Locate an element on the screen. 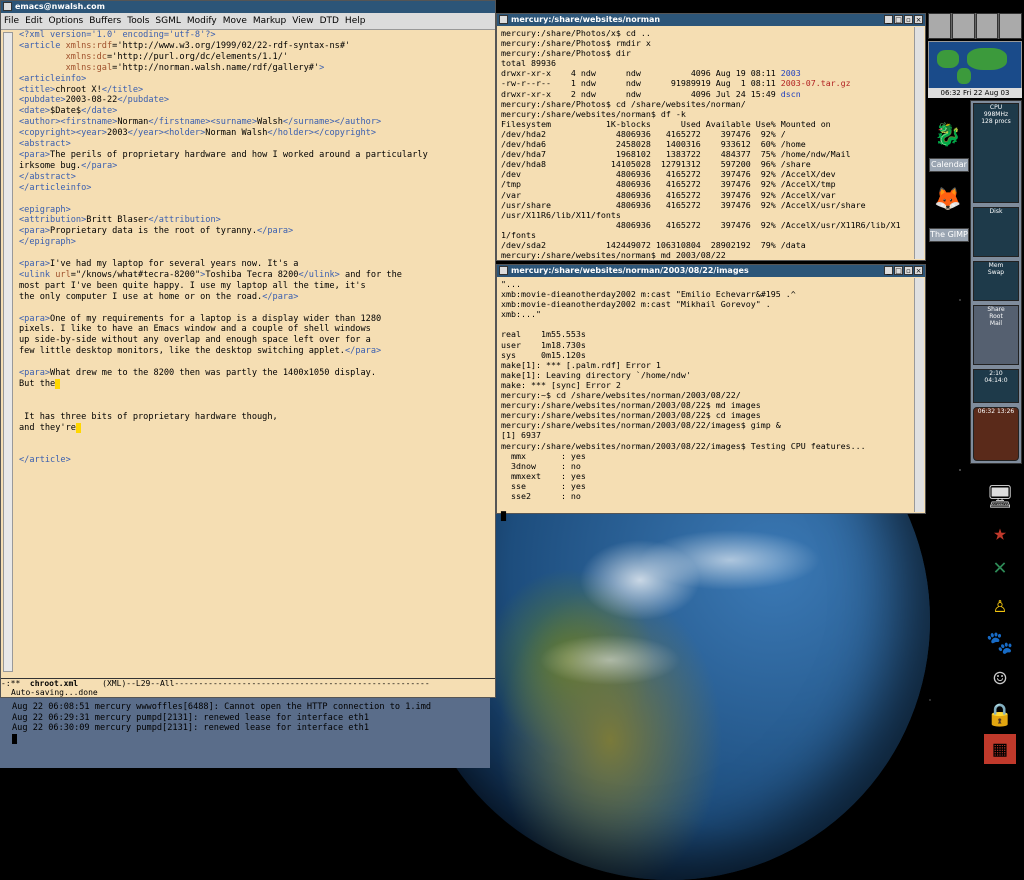  gimp-icon: 🐾 is located at coordinates (1000, 643).